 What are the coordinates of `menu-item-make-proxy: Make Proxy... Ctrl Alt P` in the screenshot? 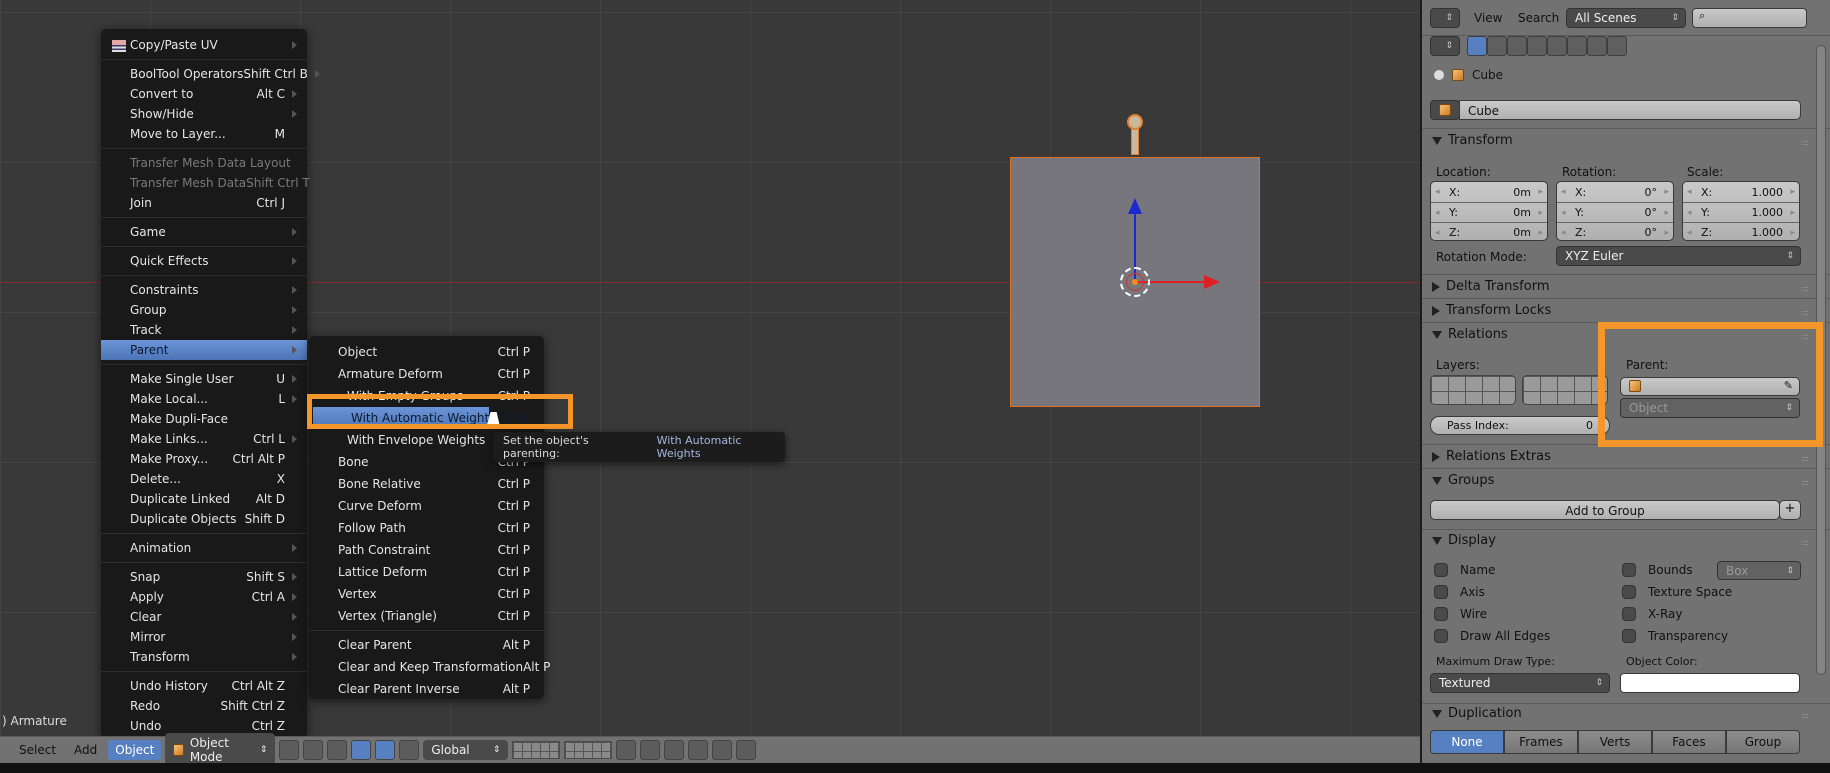 It's located at (204, 459).